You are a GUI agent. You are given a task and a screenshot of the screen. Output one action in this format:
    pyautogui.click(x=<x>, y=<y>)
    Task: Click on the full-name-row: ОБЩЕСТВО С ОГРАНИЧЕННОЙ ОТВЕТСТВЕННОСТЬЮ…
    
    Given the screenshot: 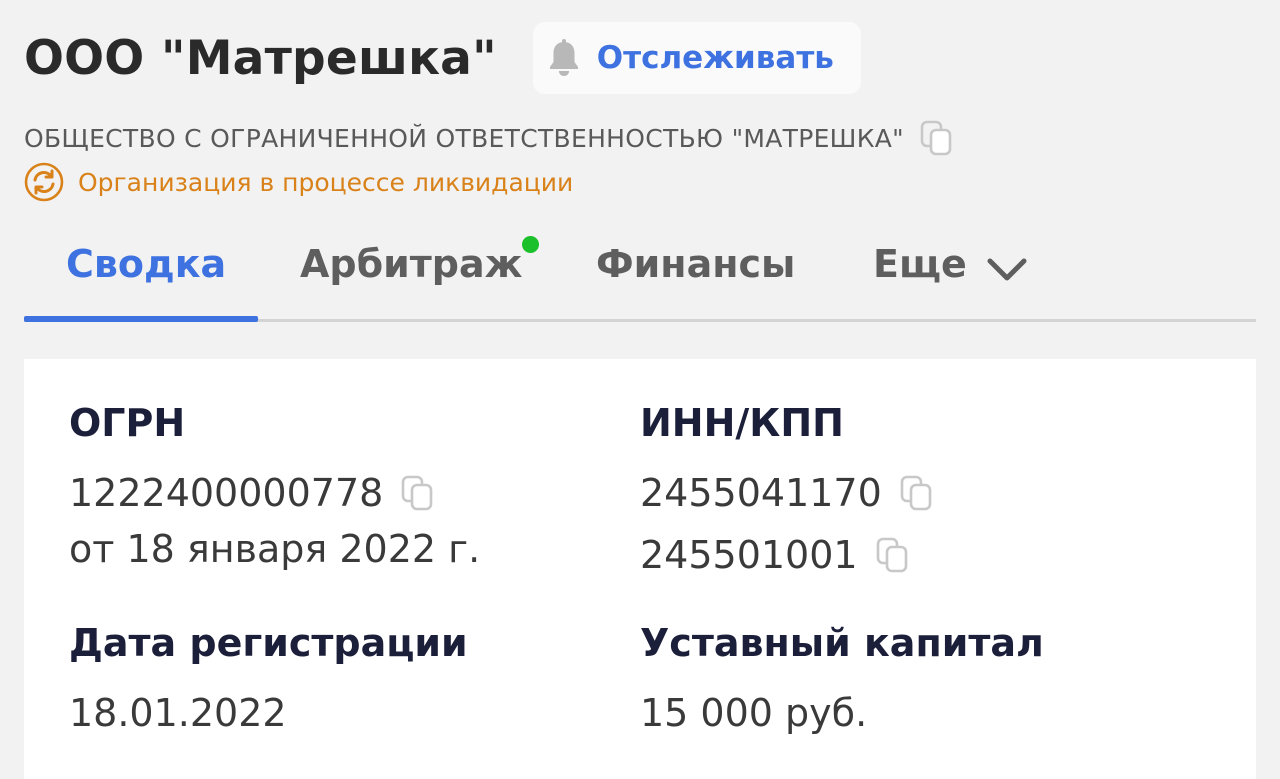 What is the action you would take?
    pyautogui.click(x=489, y=138)
    